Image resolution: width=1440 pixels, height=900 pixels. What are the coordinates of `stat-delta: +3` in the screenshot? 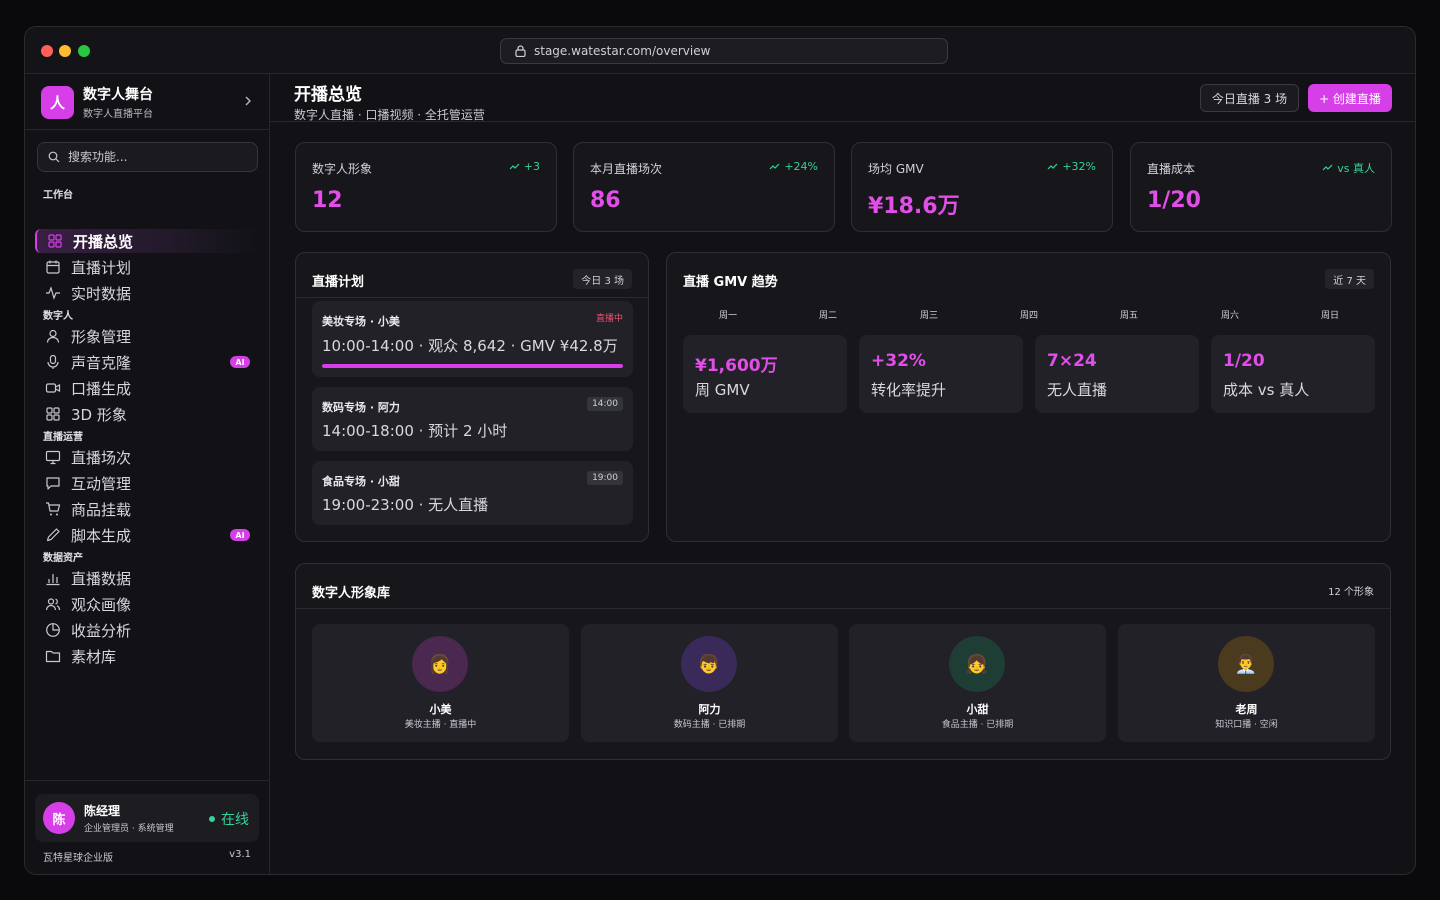 It's located at (524, 166).